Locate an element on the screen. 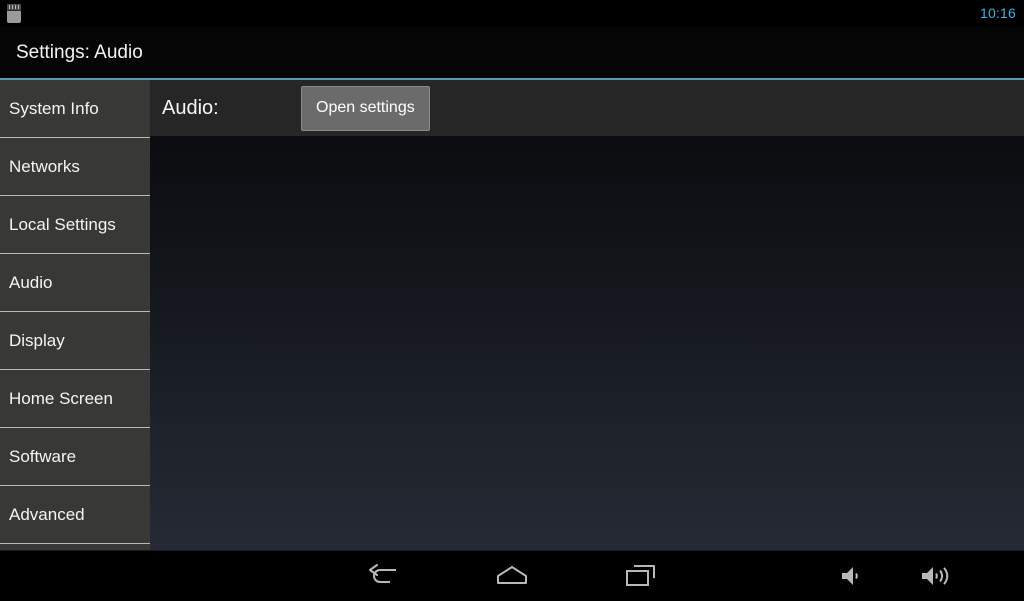  status-bar: 10:16 is located at coordinates (512, 13).